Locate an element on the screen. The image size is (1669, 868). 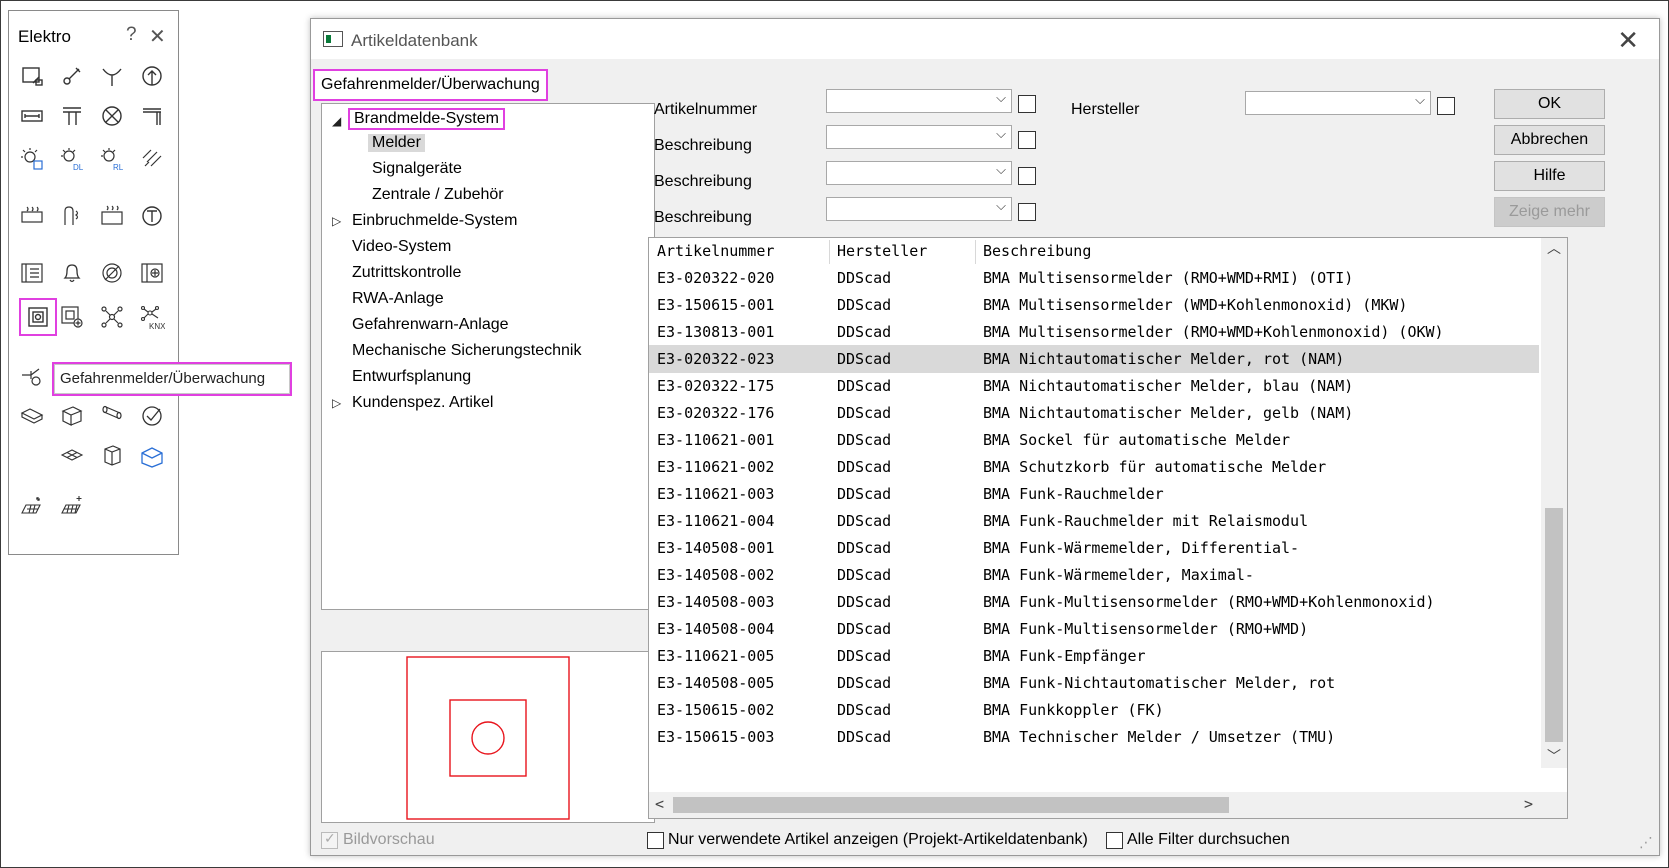
help-icon: ? is located at coordinates (131, 35).